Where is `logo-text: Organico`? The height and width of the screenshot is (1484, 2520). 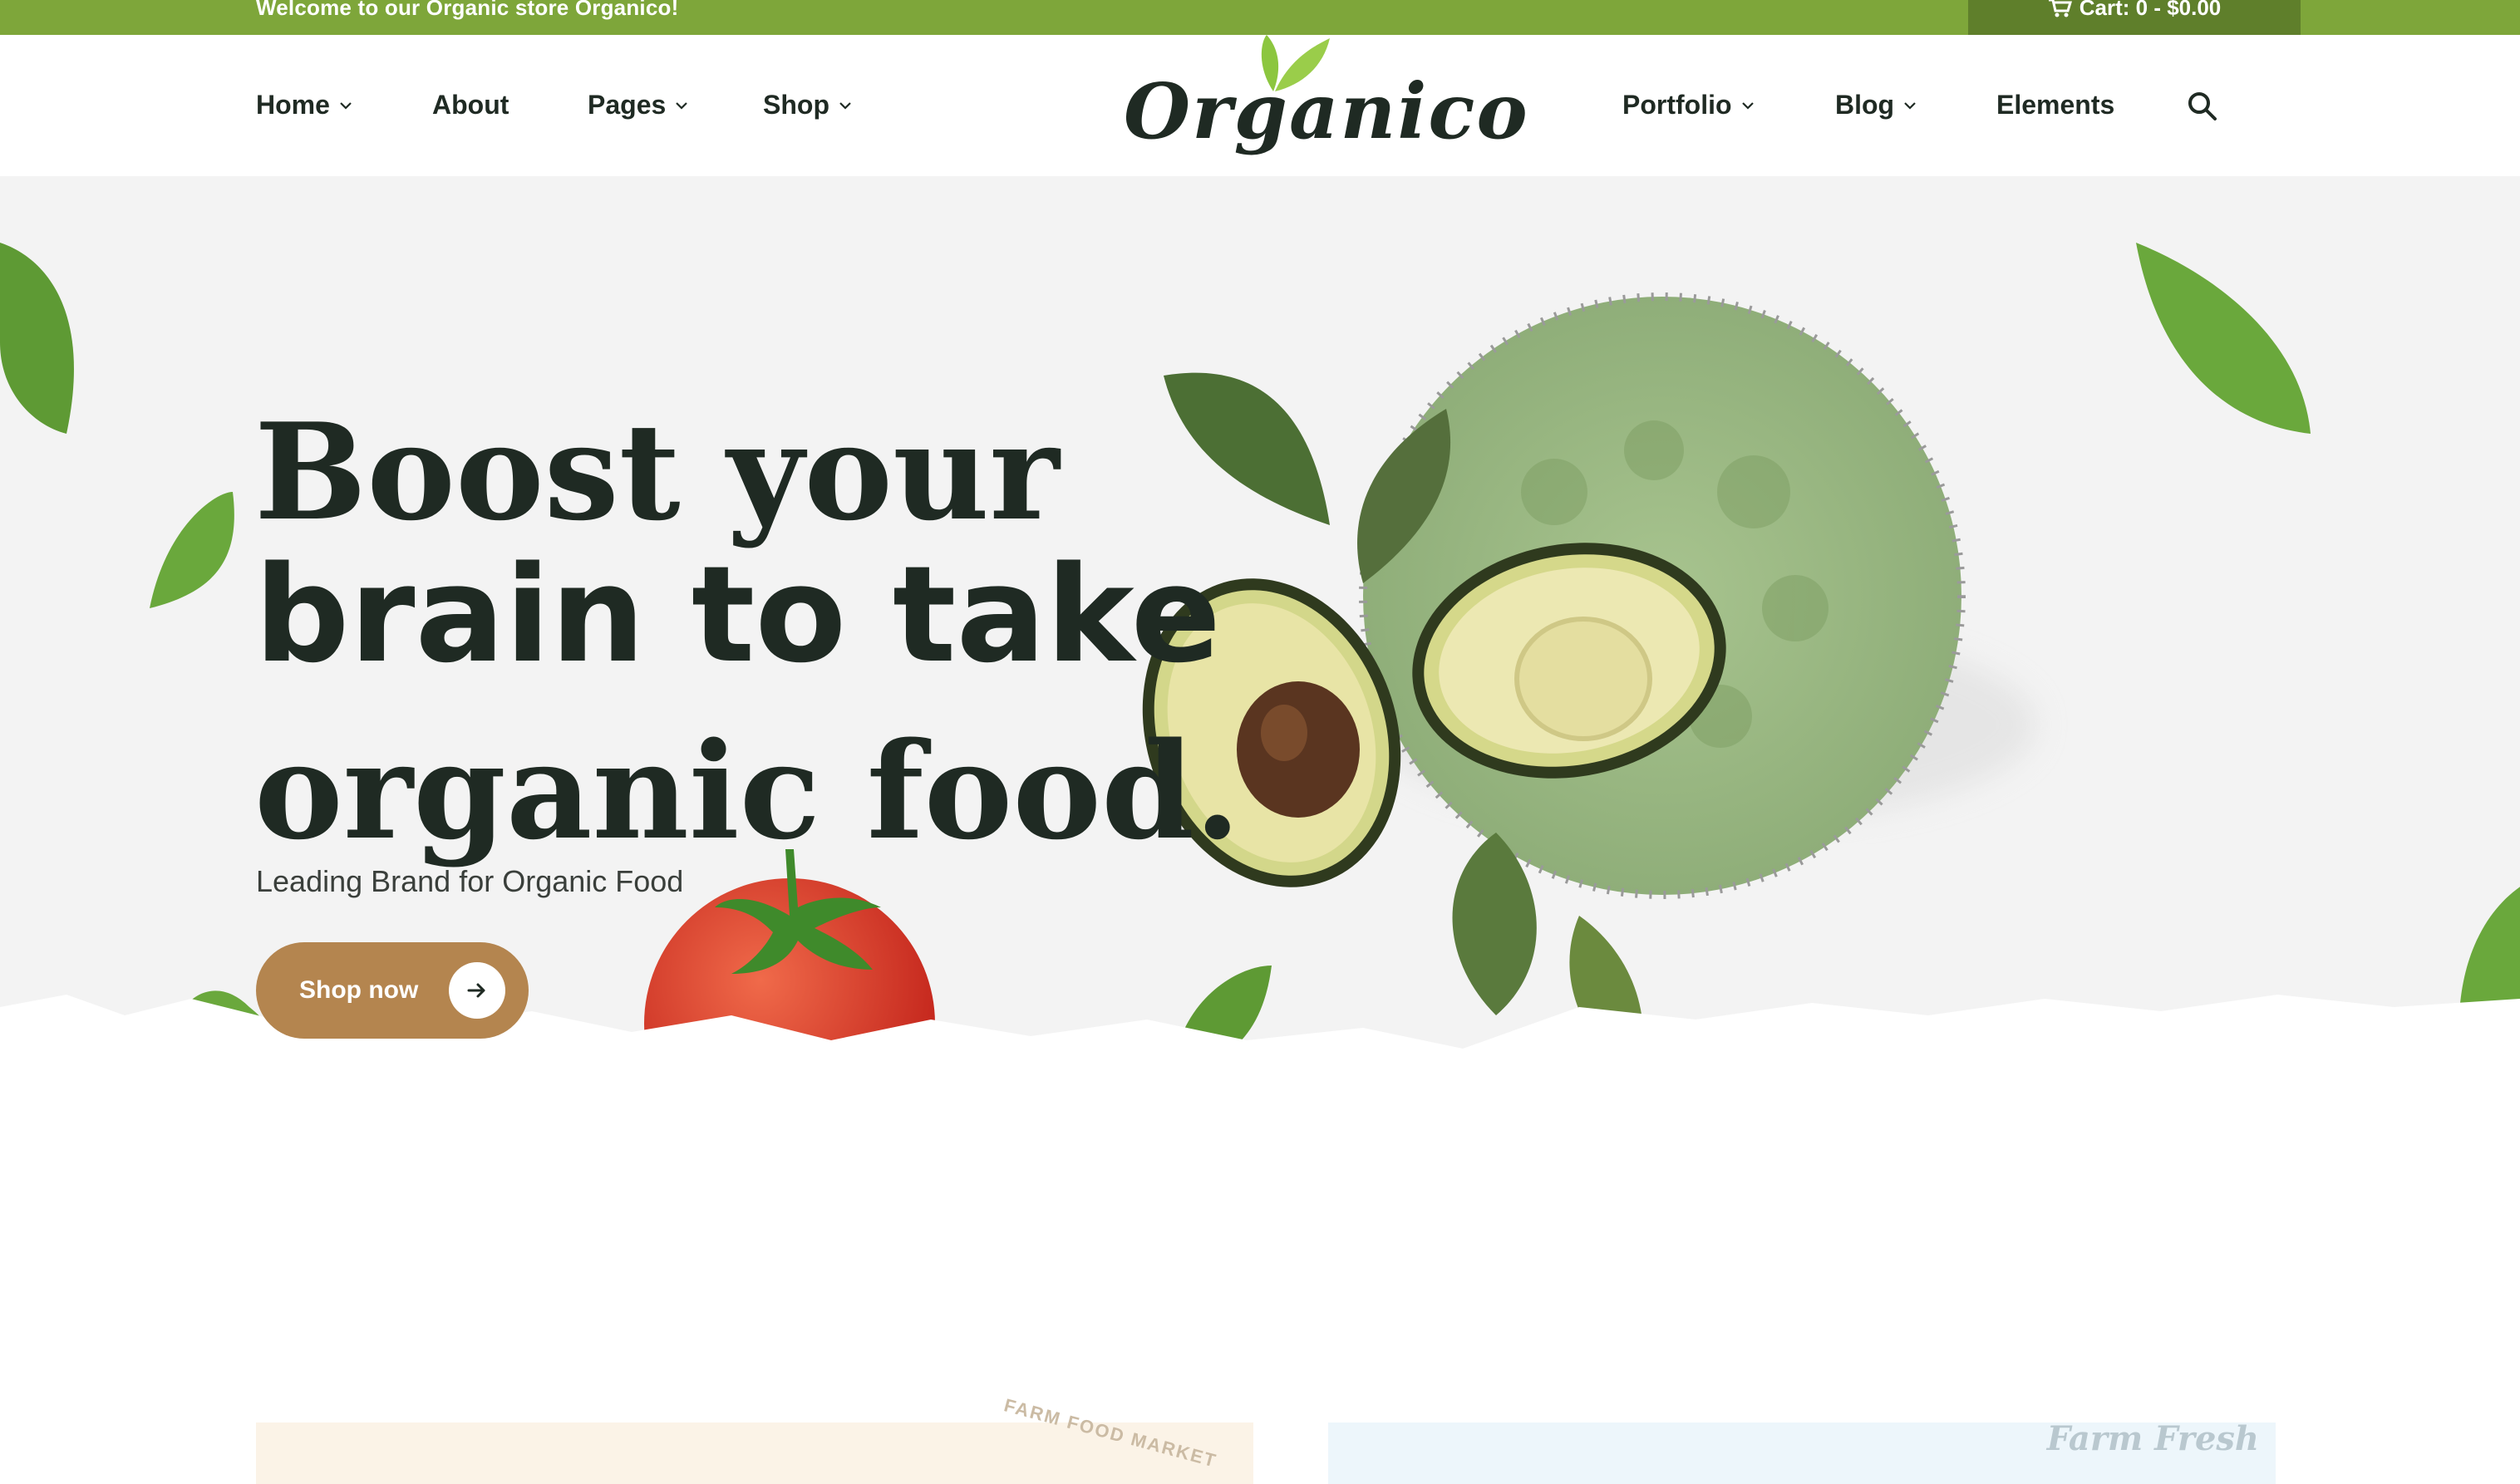 logo-text: Organico is located at coordinates (1326, 111).